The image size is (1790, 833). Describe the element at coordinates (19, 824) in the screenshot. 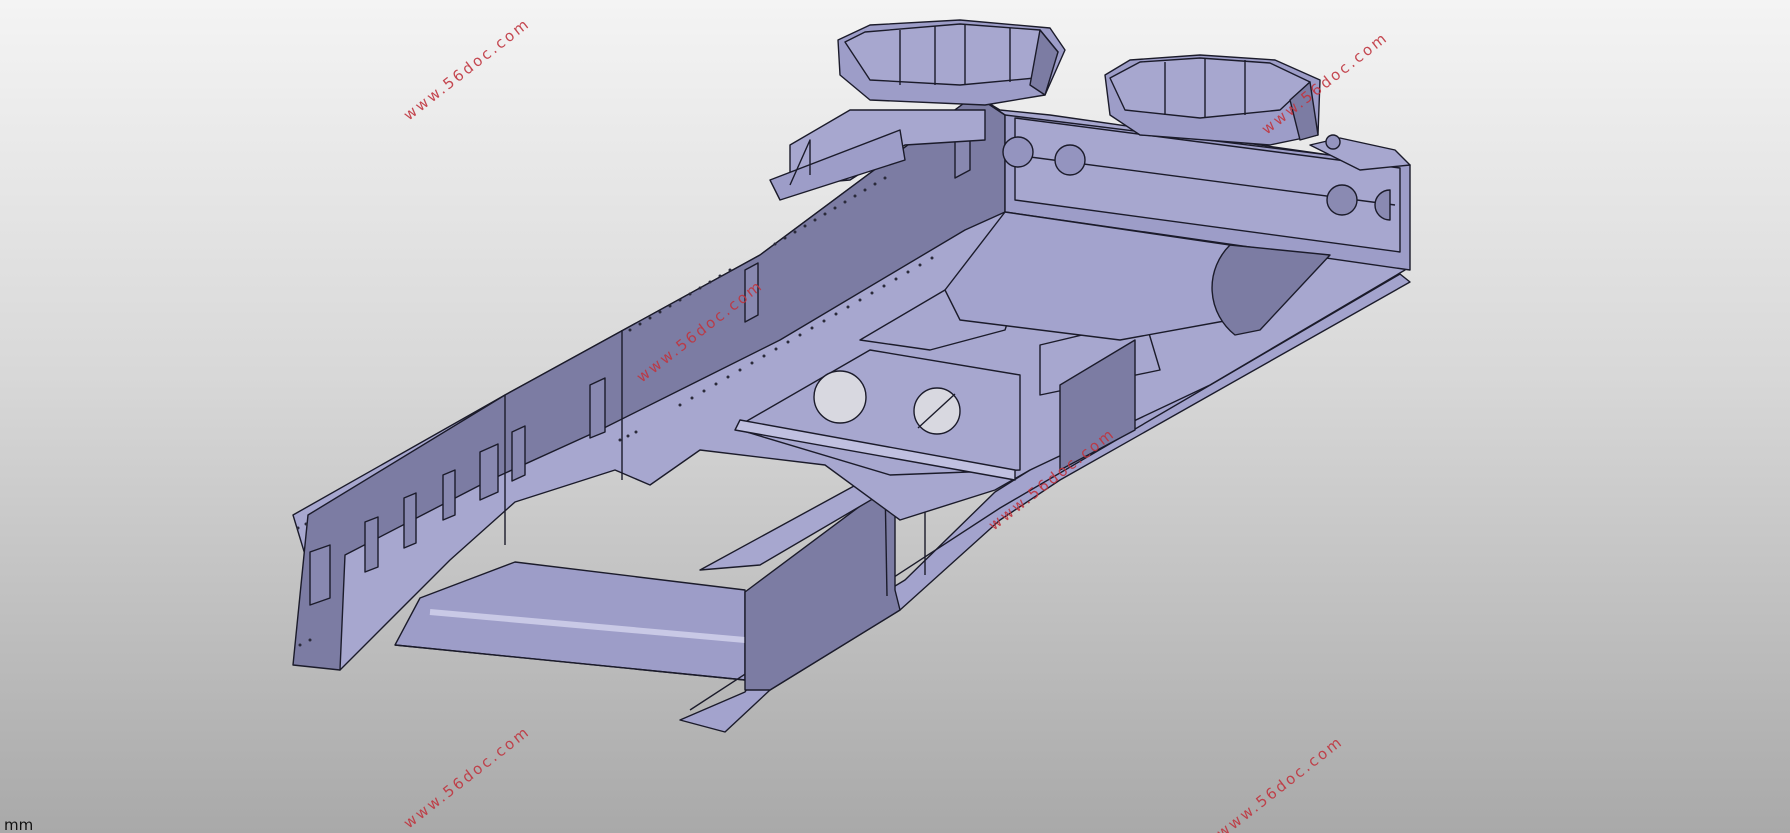

I see `units-label: mm` at that location.